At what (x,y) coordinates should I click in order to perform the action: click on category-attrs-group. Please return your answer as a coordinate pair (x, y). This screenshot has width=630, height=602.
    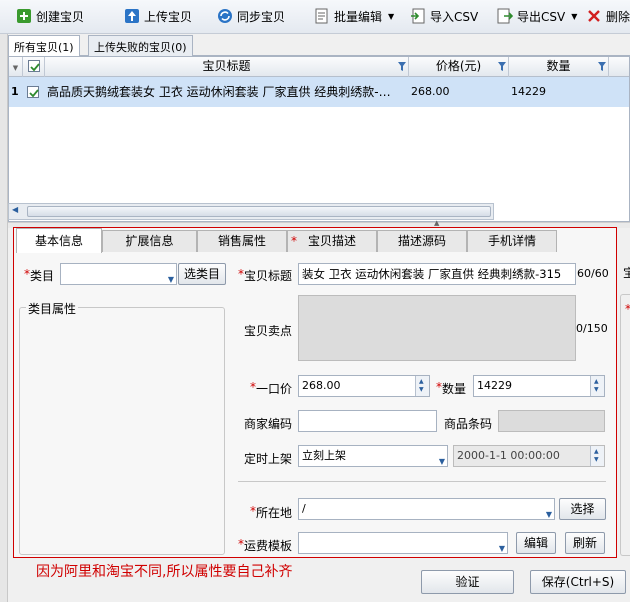
    Looking at the image, I should click on (122, 431).